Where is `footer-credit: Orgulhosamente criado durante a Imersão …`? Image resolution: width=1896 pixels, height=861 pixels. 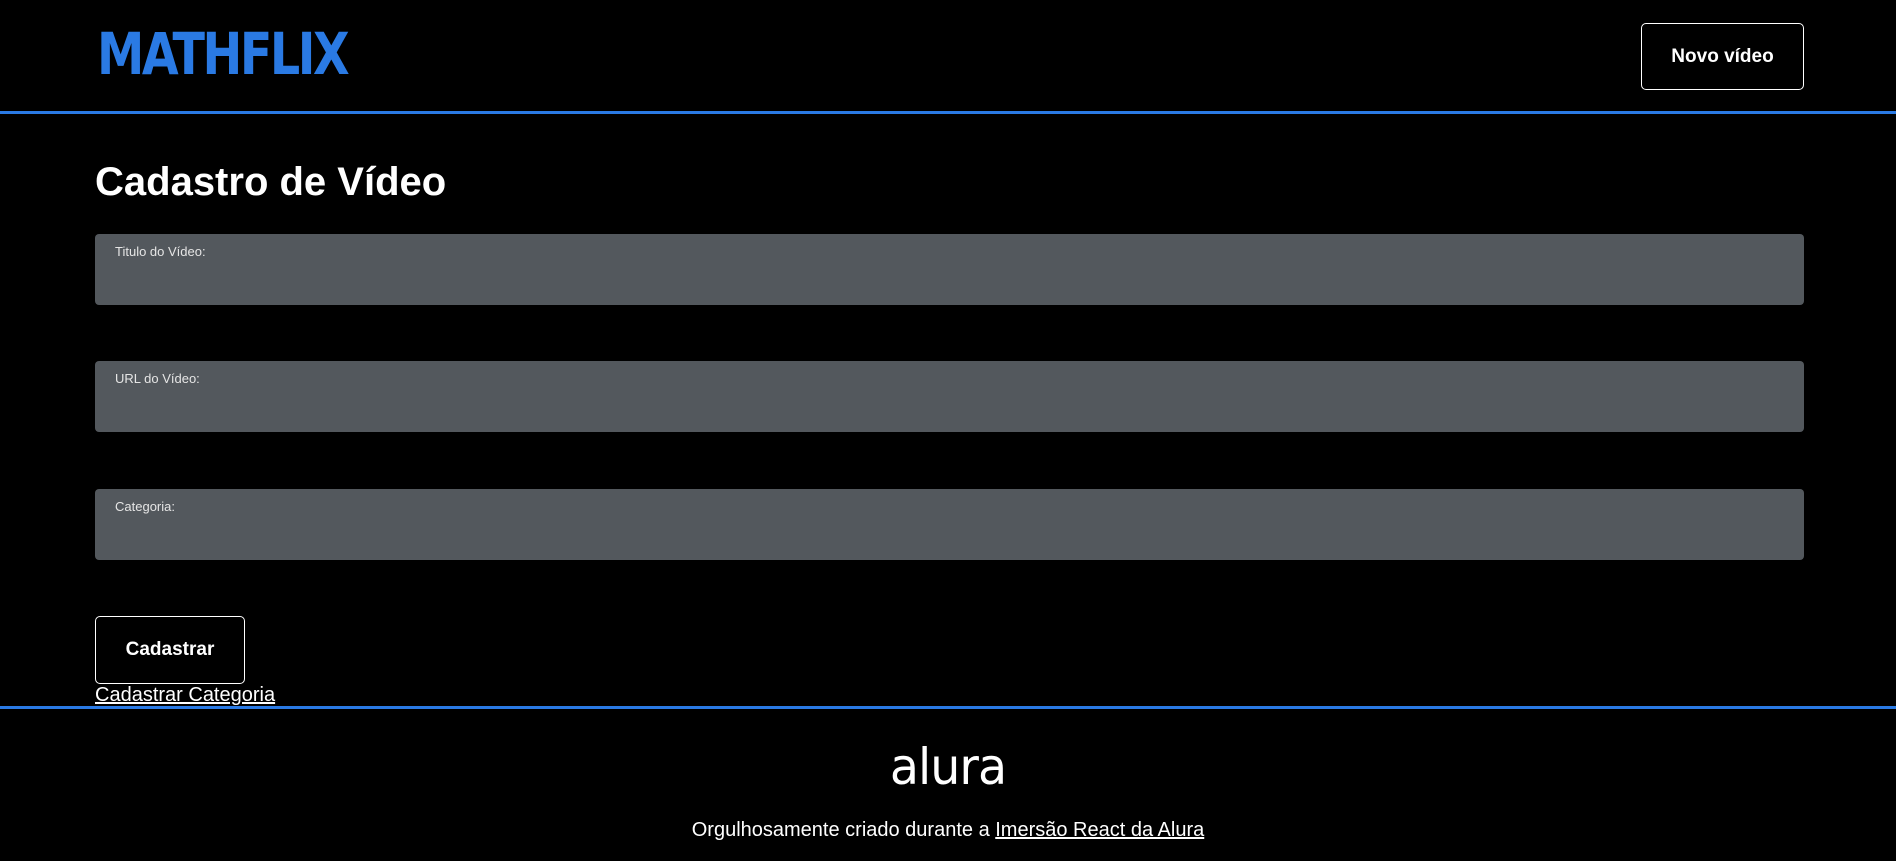
footer-credit: Orgulhosamente criado durante a Imersão … is located at coordinates (948, 830).